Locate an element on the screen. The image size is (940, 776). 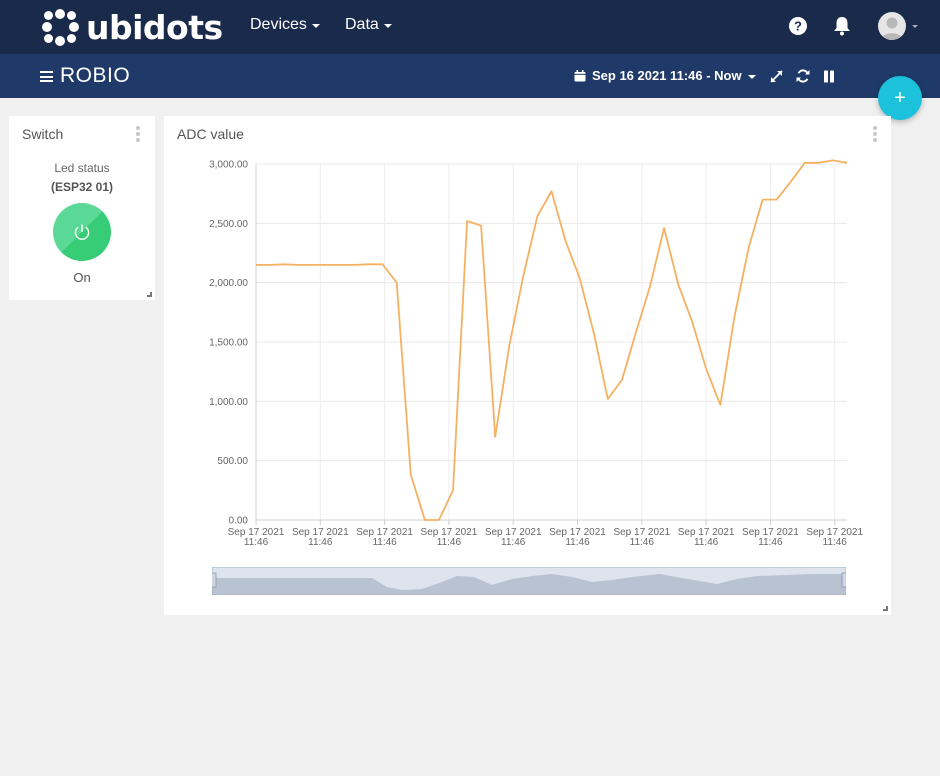
y-tick-label: 3,000.00 is located at coordinates (228, 165).